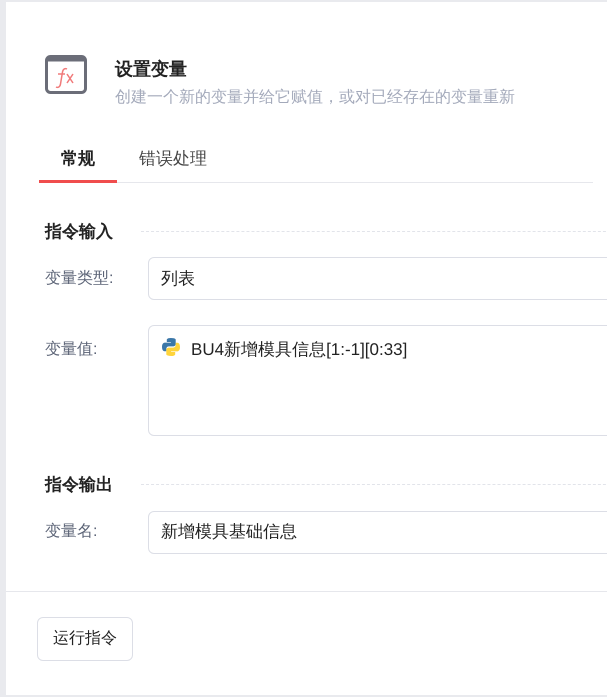 This screenshot has width=607, height=697. Describe the element at coordinates (71, 350) in the screenshot. I see `field-label: 变量值:` at that location.